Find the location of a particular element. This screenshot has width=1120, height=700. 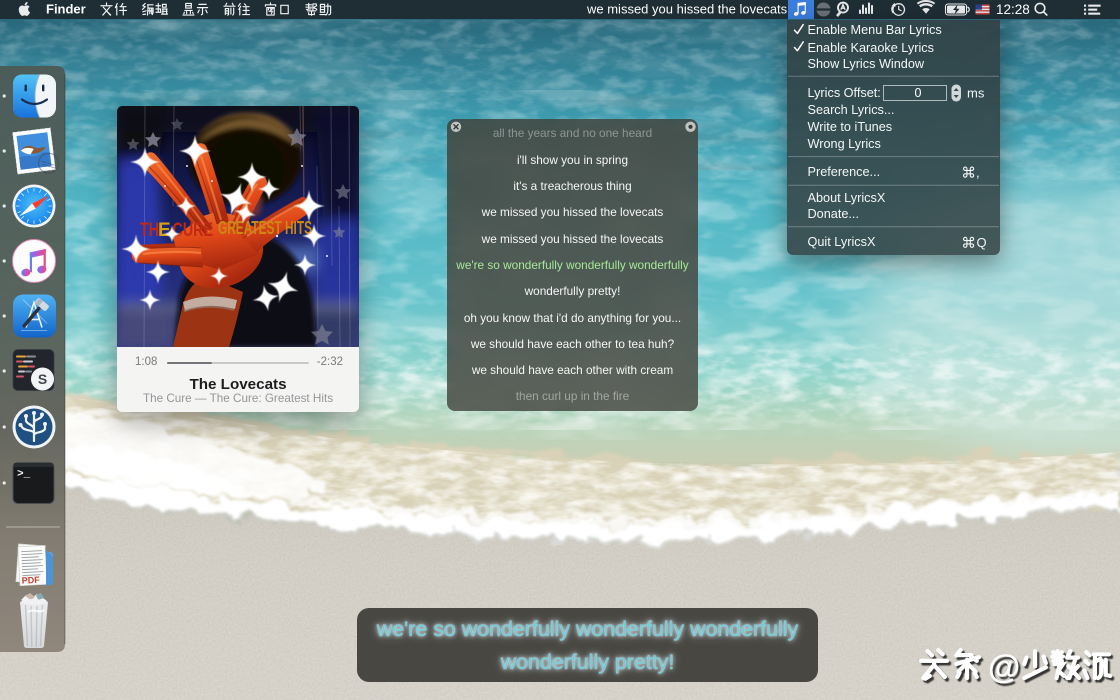

svg-text: GREATEST HITS is located at coordinates (265, 228).